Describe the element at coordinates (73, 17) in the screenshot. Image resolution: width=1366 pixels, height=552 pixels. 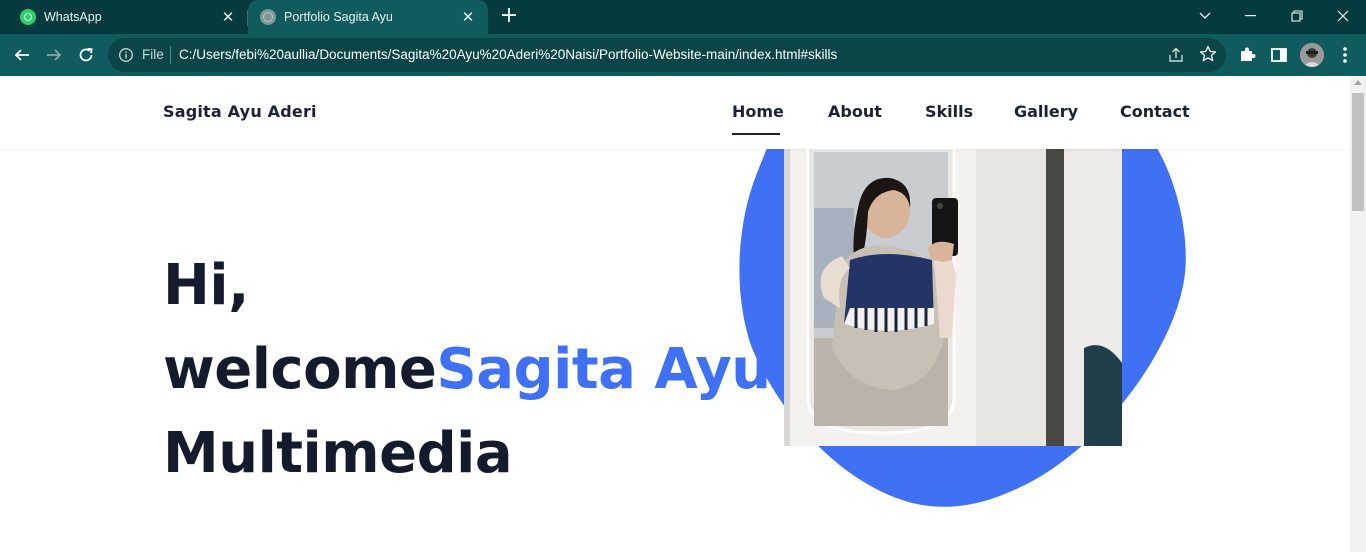
I see `tab-title: WhatsApp` at that location.